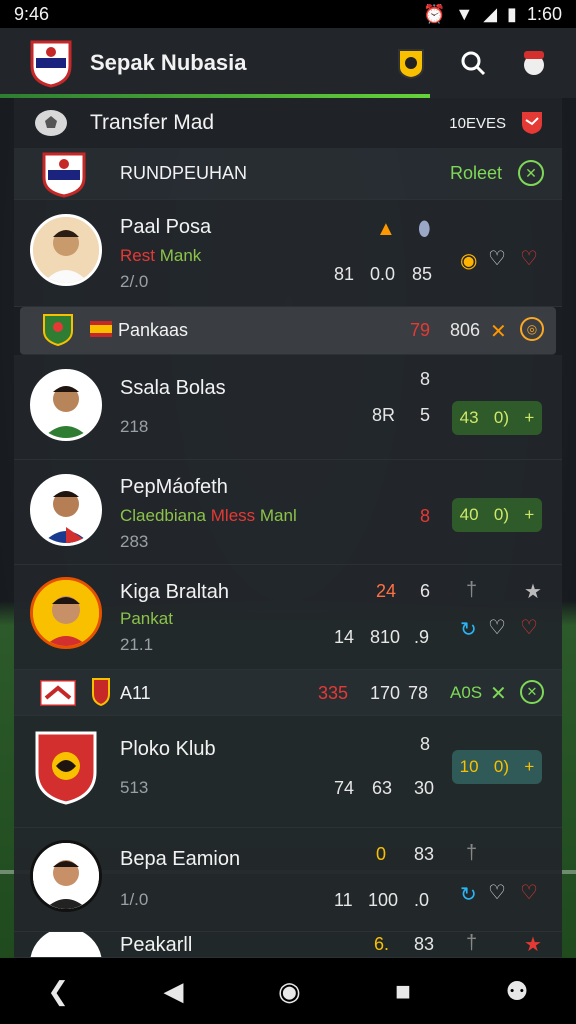  What do you see at coordinates (422, 900) in the screenshot?
I see `stat-3: .0` at bounding box center [422, 900].